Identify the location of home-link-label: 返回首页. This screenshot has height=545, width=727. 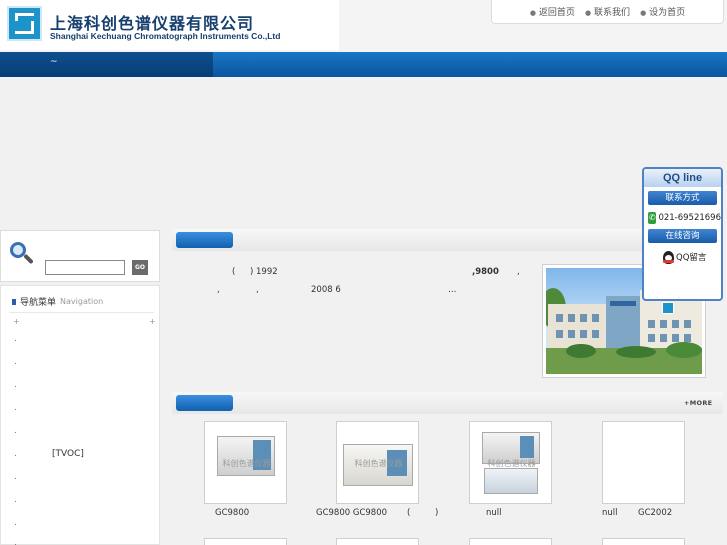
(556, 13).